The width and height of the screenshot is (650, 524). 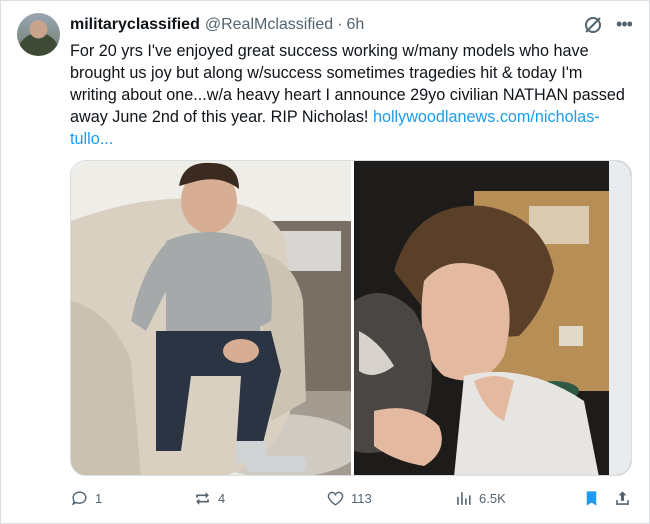 What do you see at coordinates (269, 25) in the screenshot?
I see `user-handle: @RealMclassified` at bounding box center [269, 25].